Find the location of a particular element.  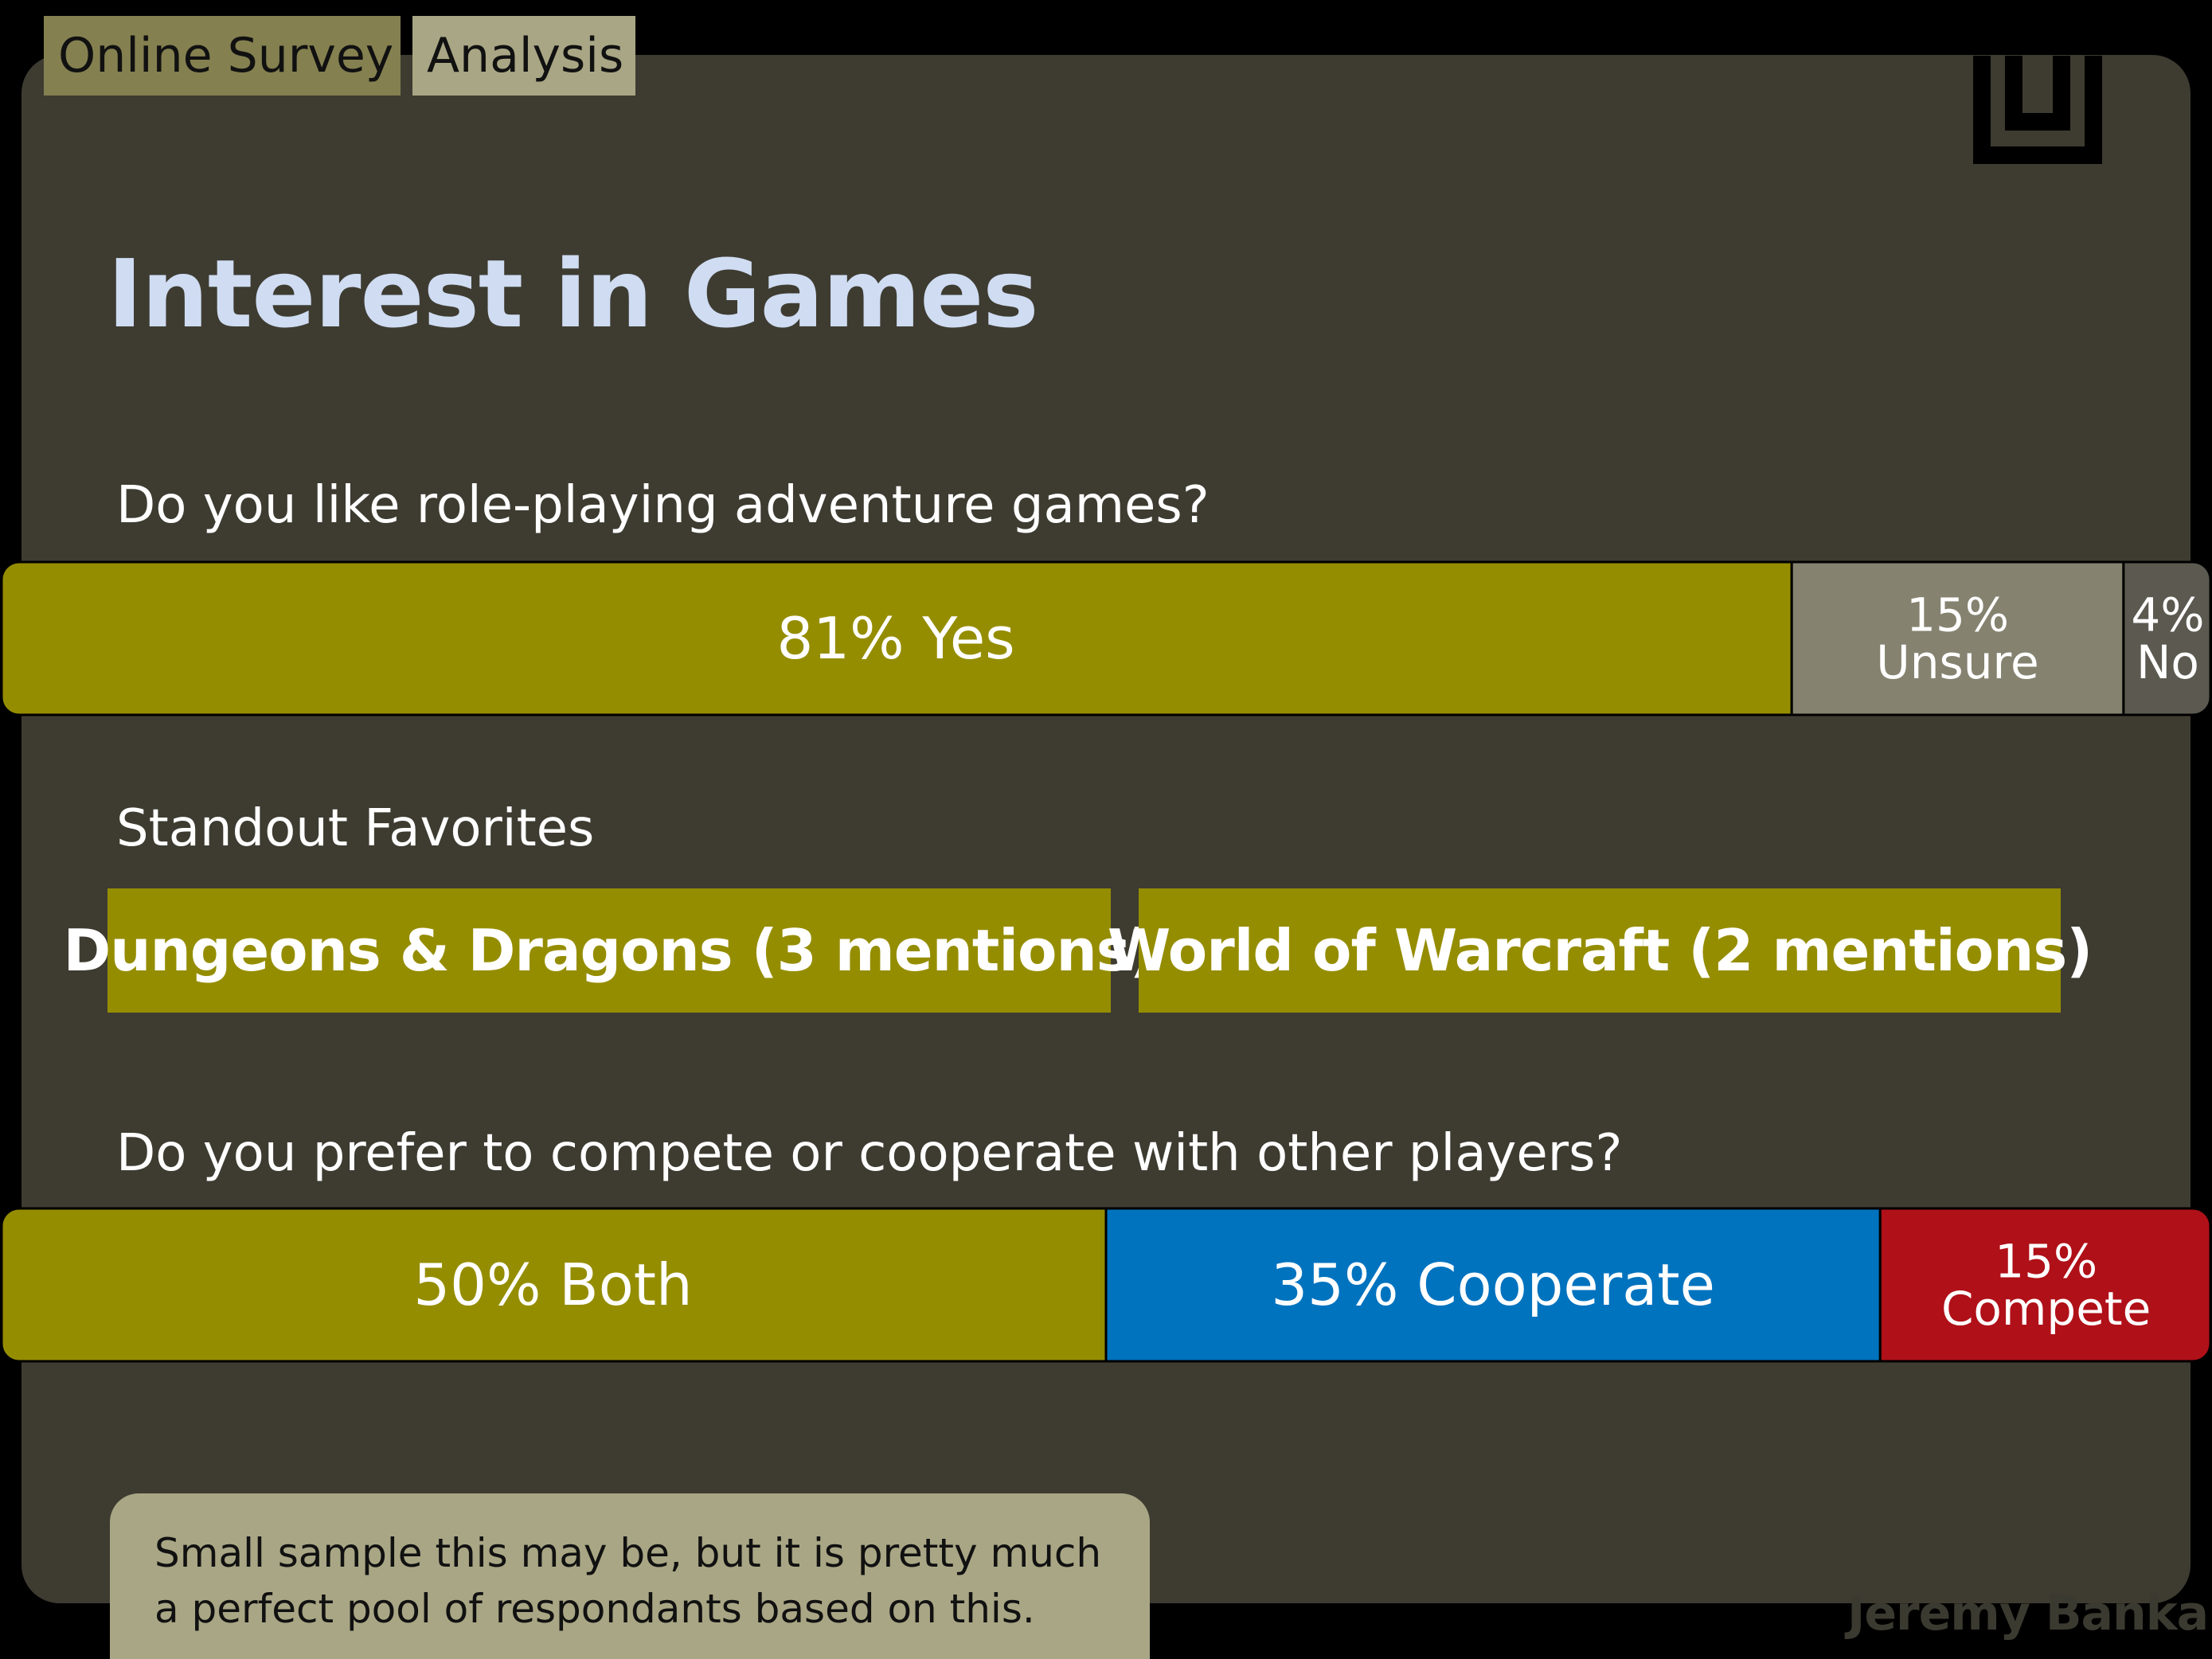

bar1-label-unsure-1: Unsure is located at coordinates (1957, 662).